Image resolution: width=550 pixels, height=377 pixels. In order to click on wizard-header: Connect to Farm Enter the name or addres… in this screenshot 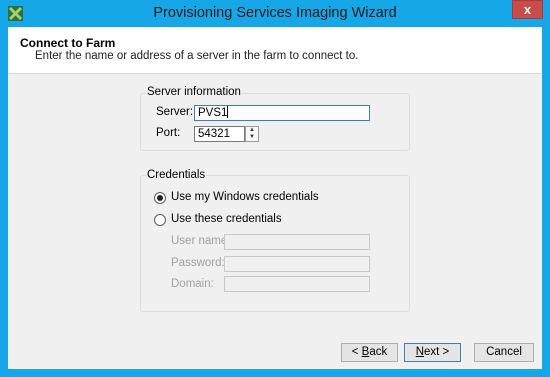, I will do `click(275, 50)`.